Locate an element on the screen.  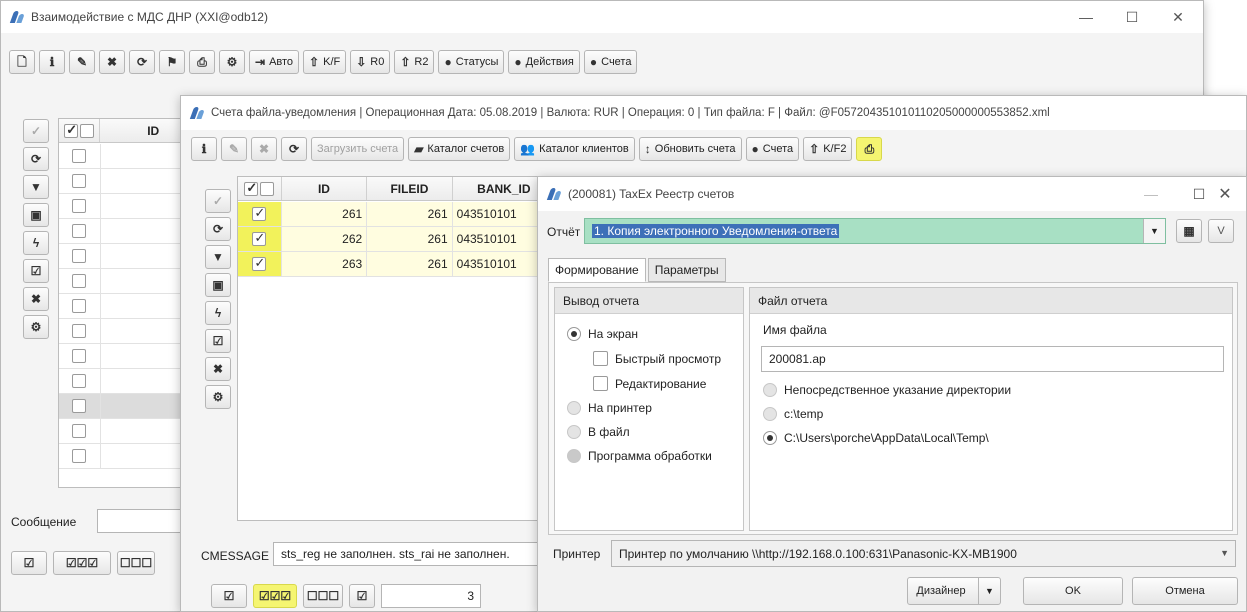
refresh-accounts-button: ↕ Обновить счета is located at coordinates (690, 149).